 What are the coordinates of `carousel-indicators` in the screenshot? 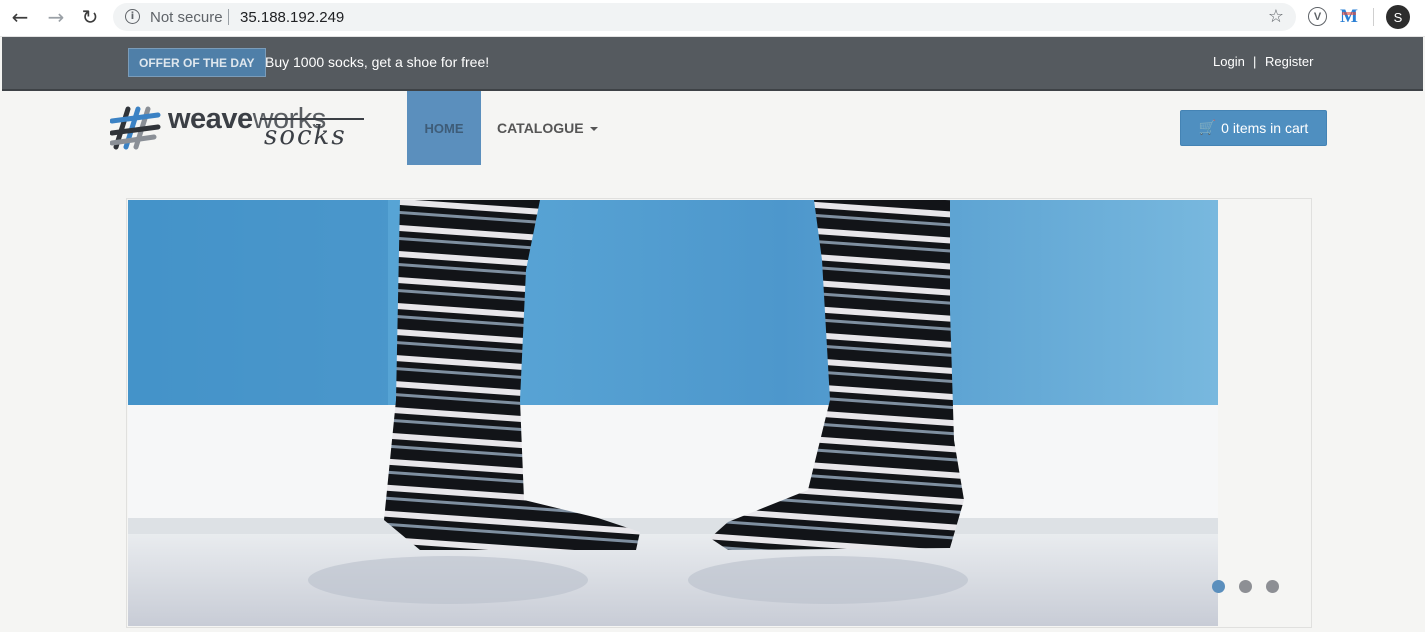 It's located at (1245, 586).